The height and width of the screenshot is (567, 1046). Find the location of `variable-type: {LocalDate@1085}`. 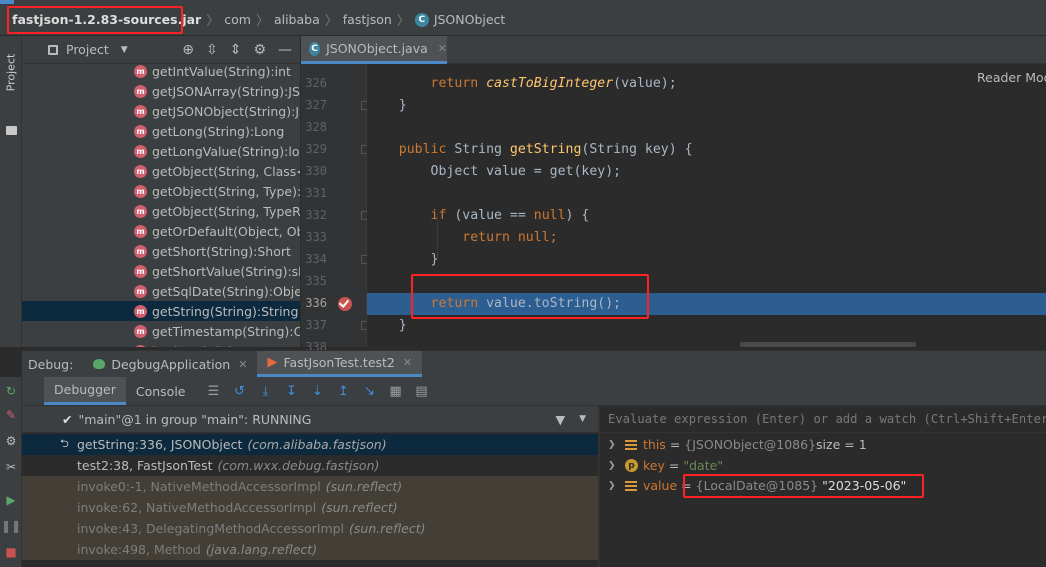

variable-type: {LocalDate@1085} is located at coordinates (757, 485).